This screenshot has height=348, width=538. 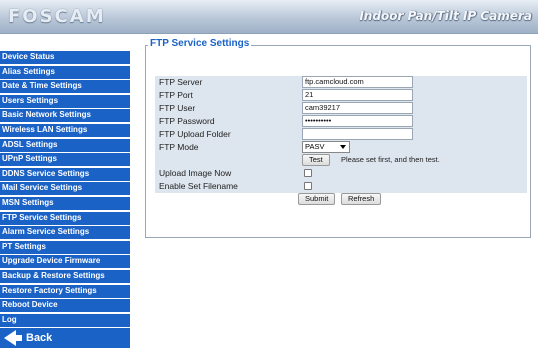 I want to click on back-arrow-icon, so click(x=13, y=338).